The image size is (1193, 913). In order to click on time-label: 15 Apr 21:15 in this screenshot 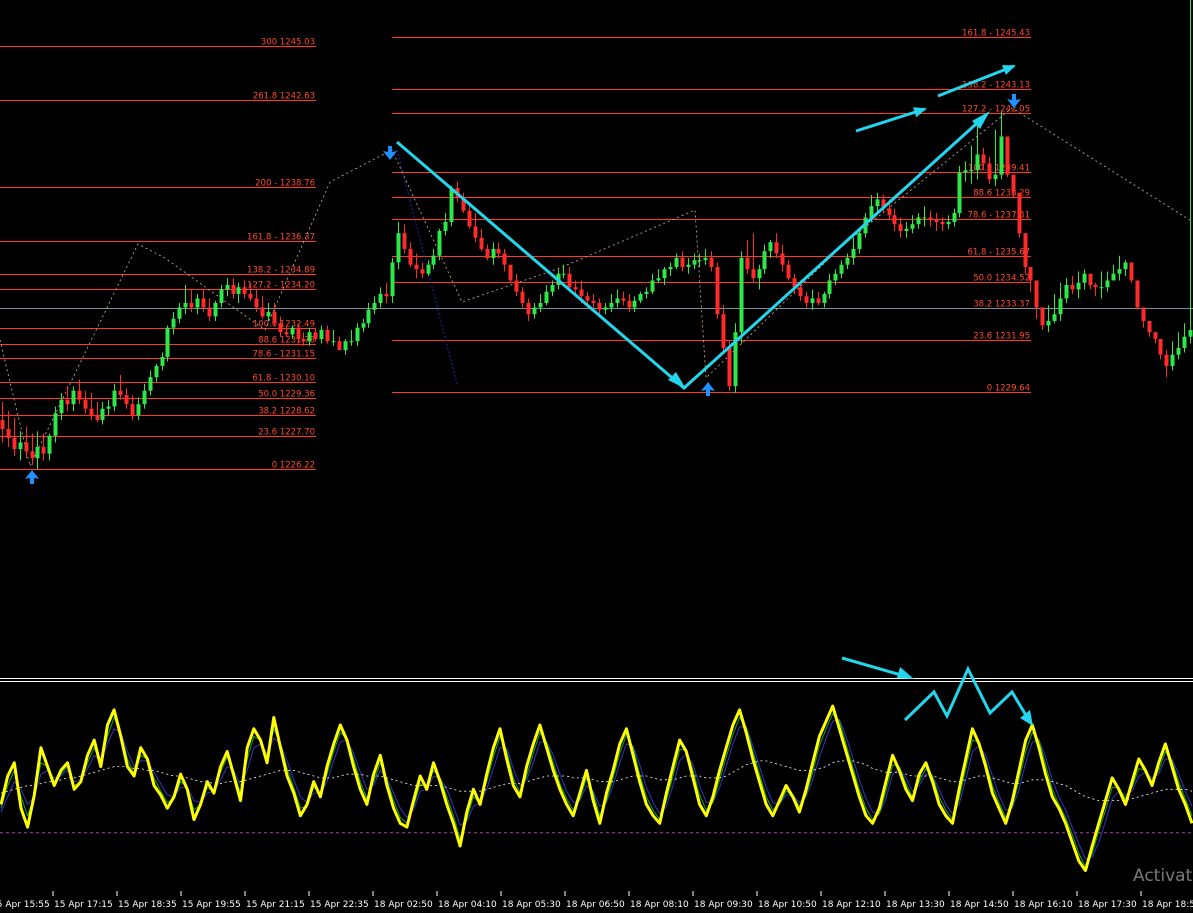, I will do `click(275, 905)`.